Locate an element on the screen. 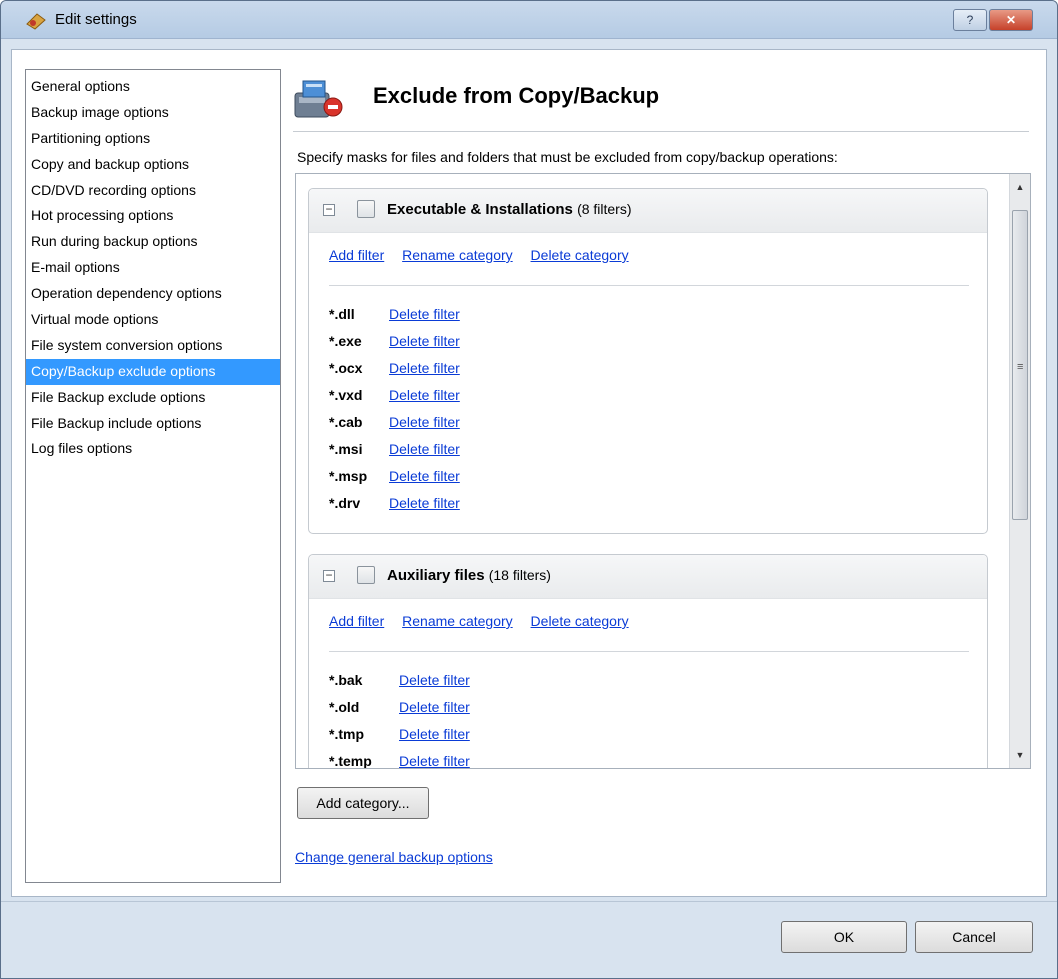 The height and width of the screenshot is (979, 1058). filter-row: *.bak Delete filter is located at coordinates (399, 680).